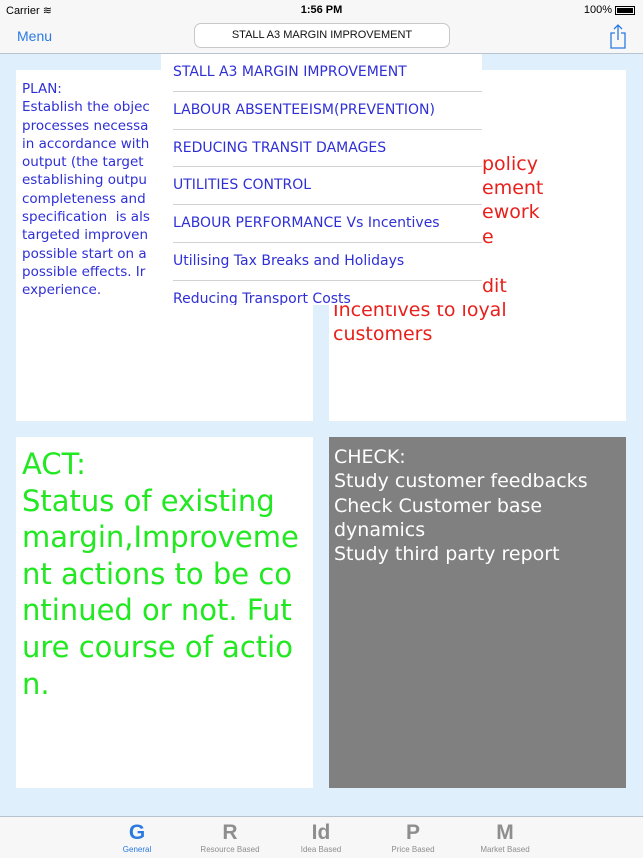 This screenshot has width=643, height=858. I want to click on status-bar: Carrier ≋ 1:56 PM 100%, so click(321, 10).